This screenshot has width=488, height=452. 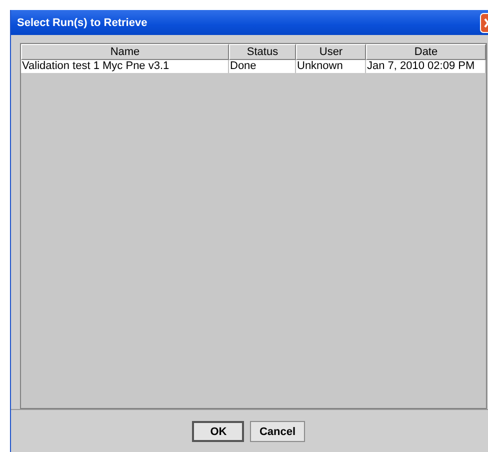 I want to click on column-header: Name, so click(x=125, y=52).